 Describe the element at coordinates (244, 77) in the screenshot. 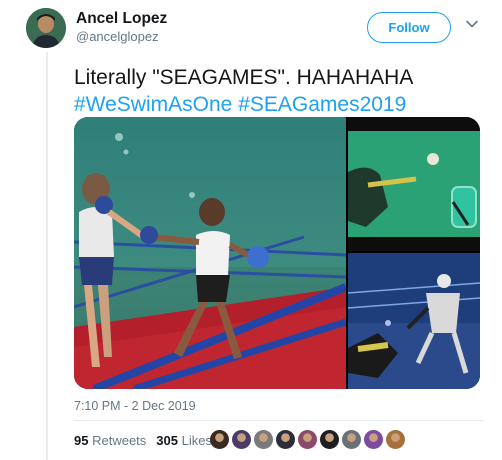

I see `tweet-body: Literally "SEAGAMES". HAHAHAHA` at that location.